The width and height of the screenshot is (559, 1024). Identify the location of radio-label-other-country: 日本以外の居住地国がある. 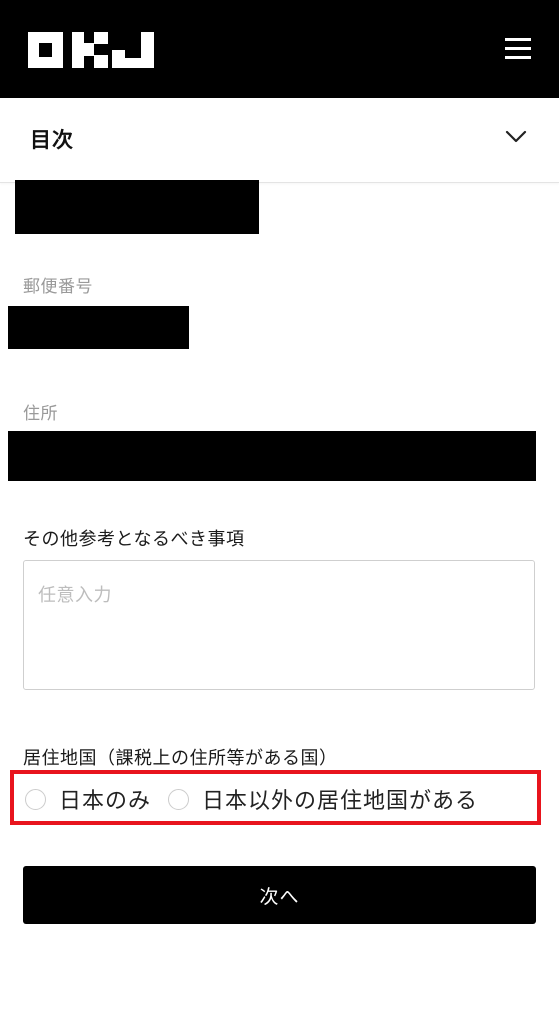
(340, 801).